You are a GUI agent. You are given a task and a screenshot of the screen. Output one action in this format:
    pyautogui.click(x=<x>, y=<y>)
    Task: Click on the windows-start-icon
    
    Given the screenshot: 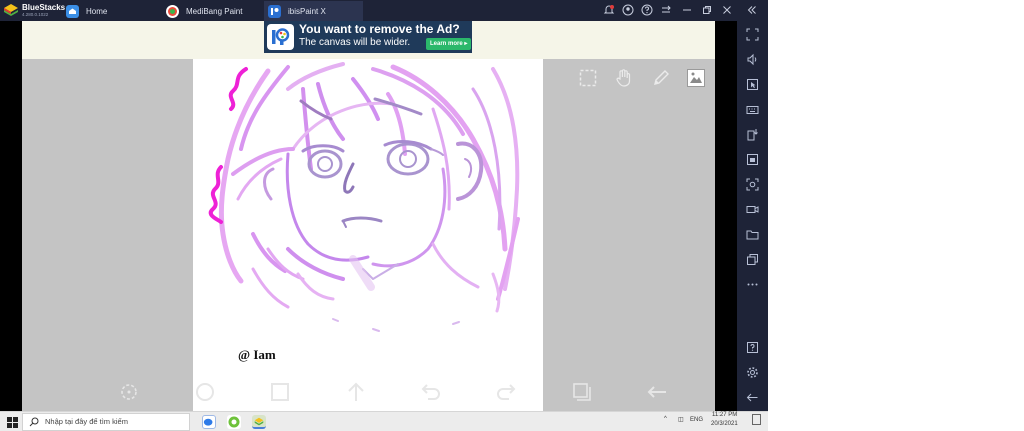 What is the action you would take?
    pyautogui.click(x=12, y=422)
    